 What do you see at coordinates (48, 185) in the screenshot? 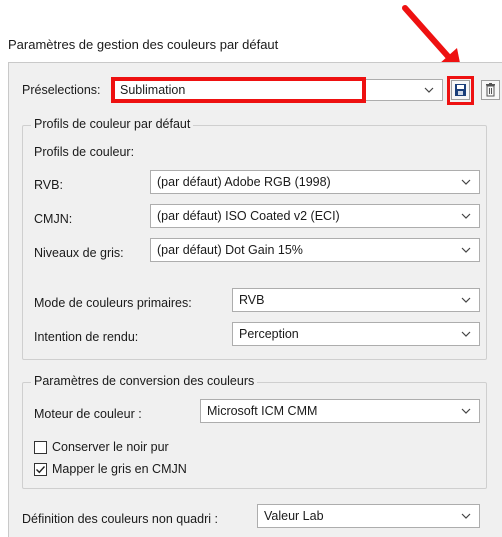
I see `rgb-label: RVB:` at bounding box center [48, 185].